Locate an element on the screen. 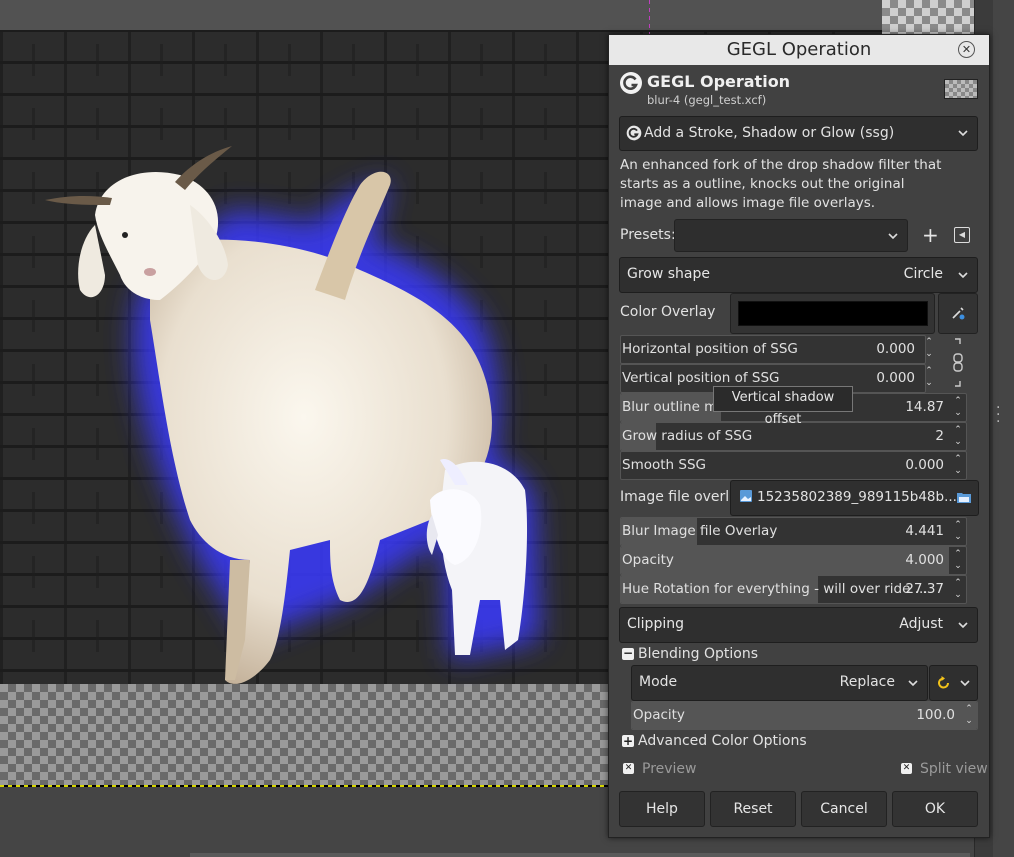 This screenshot has height=857, width=1014. header-title: GEGL Operation is located at coordinates (719, 81).